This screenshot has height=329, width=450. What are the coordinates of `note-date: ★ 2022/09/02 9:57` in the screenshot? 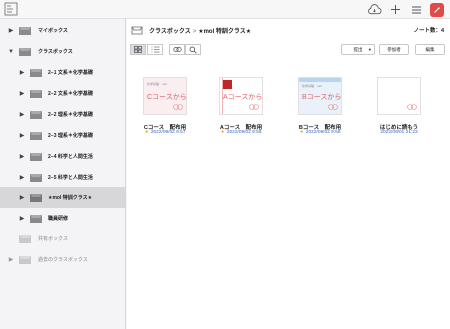 It's located at (165, 132).